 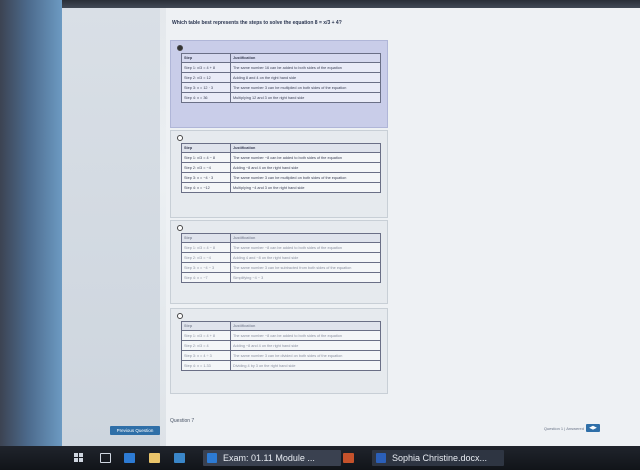 What do you see at coordinates (206, 355) in the screenshot?
I see `step-cell: Step 3: x = 4 ÷ 3` at bounding box center [206, 355].